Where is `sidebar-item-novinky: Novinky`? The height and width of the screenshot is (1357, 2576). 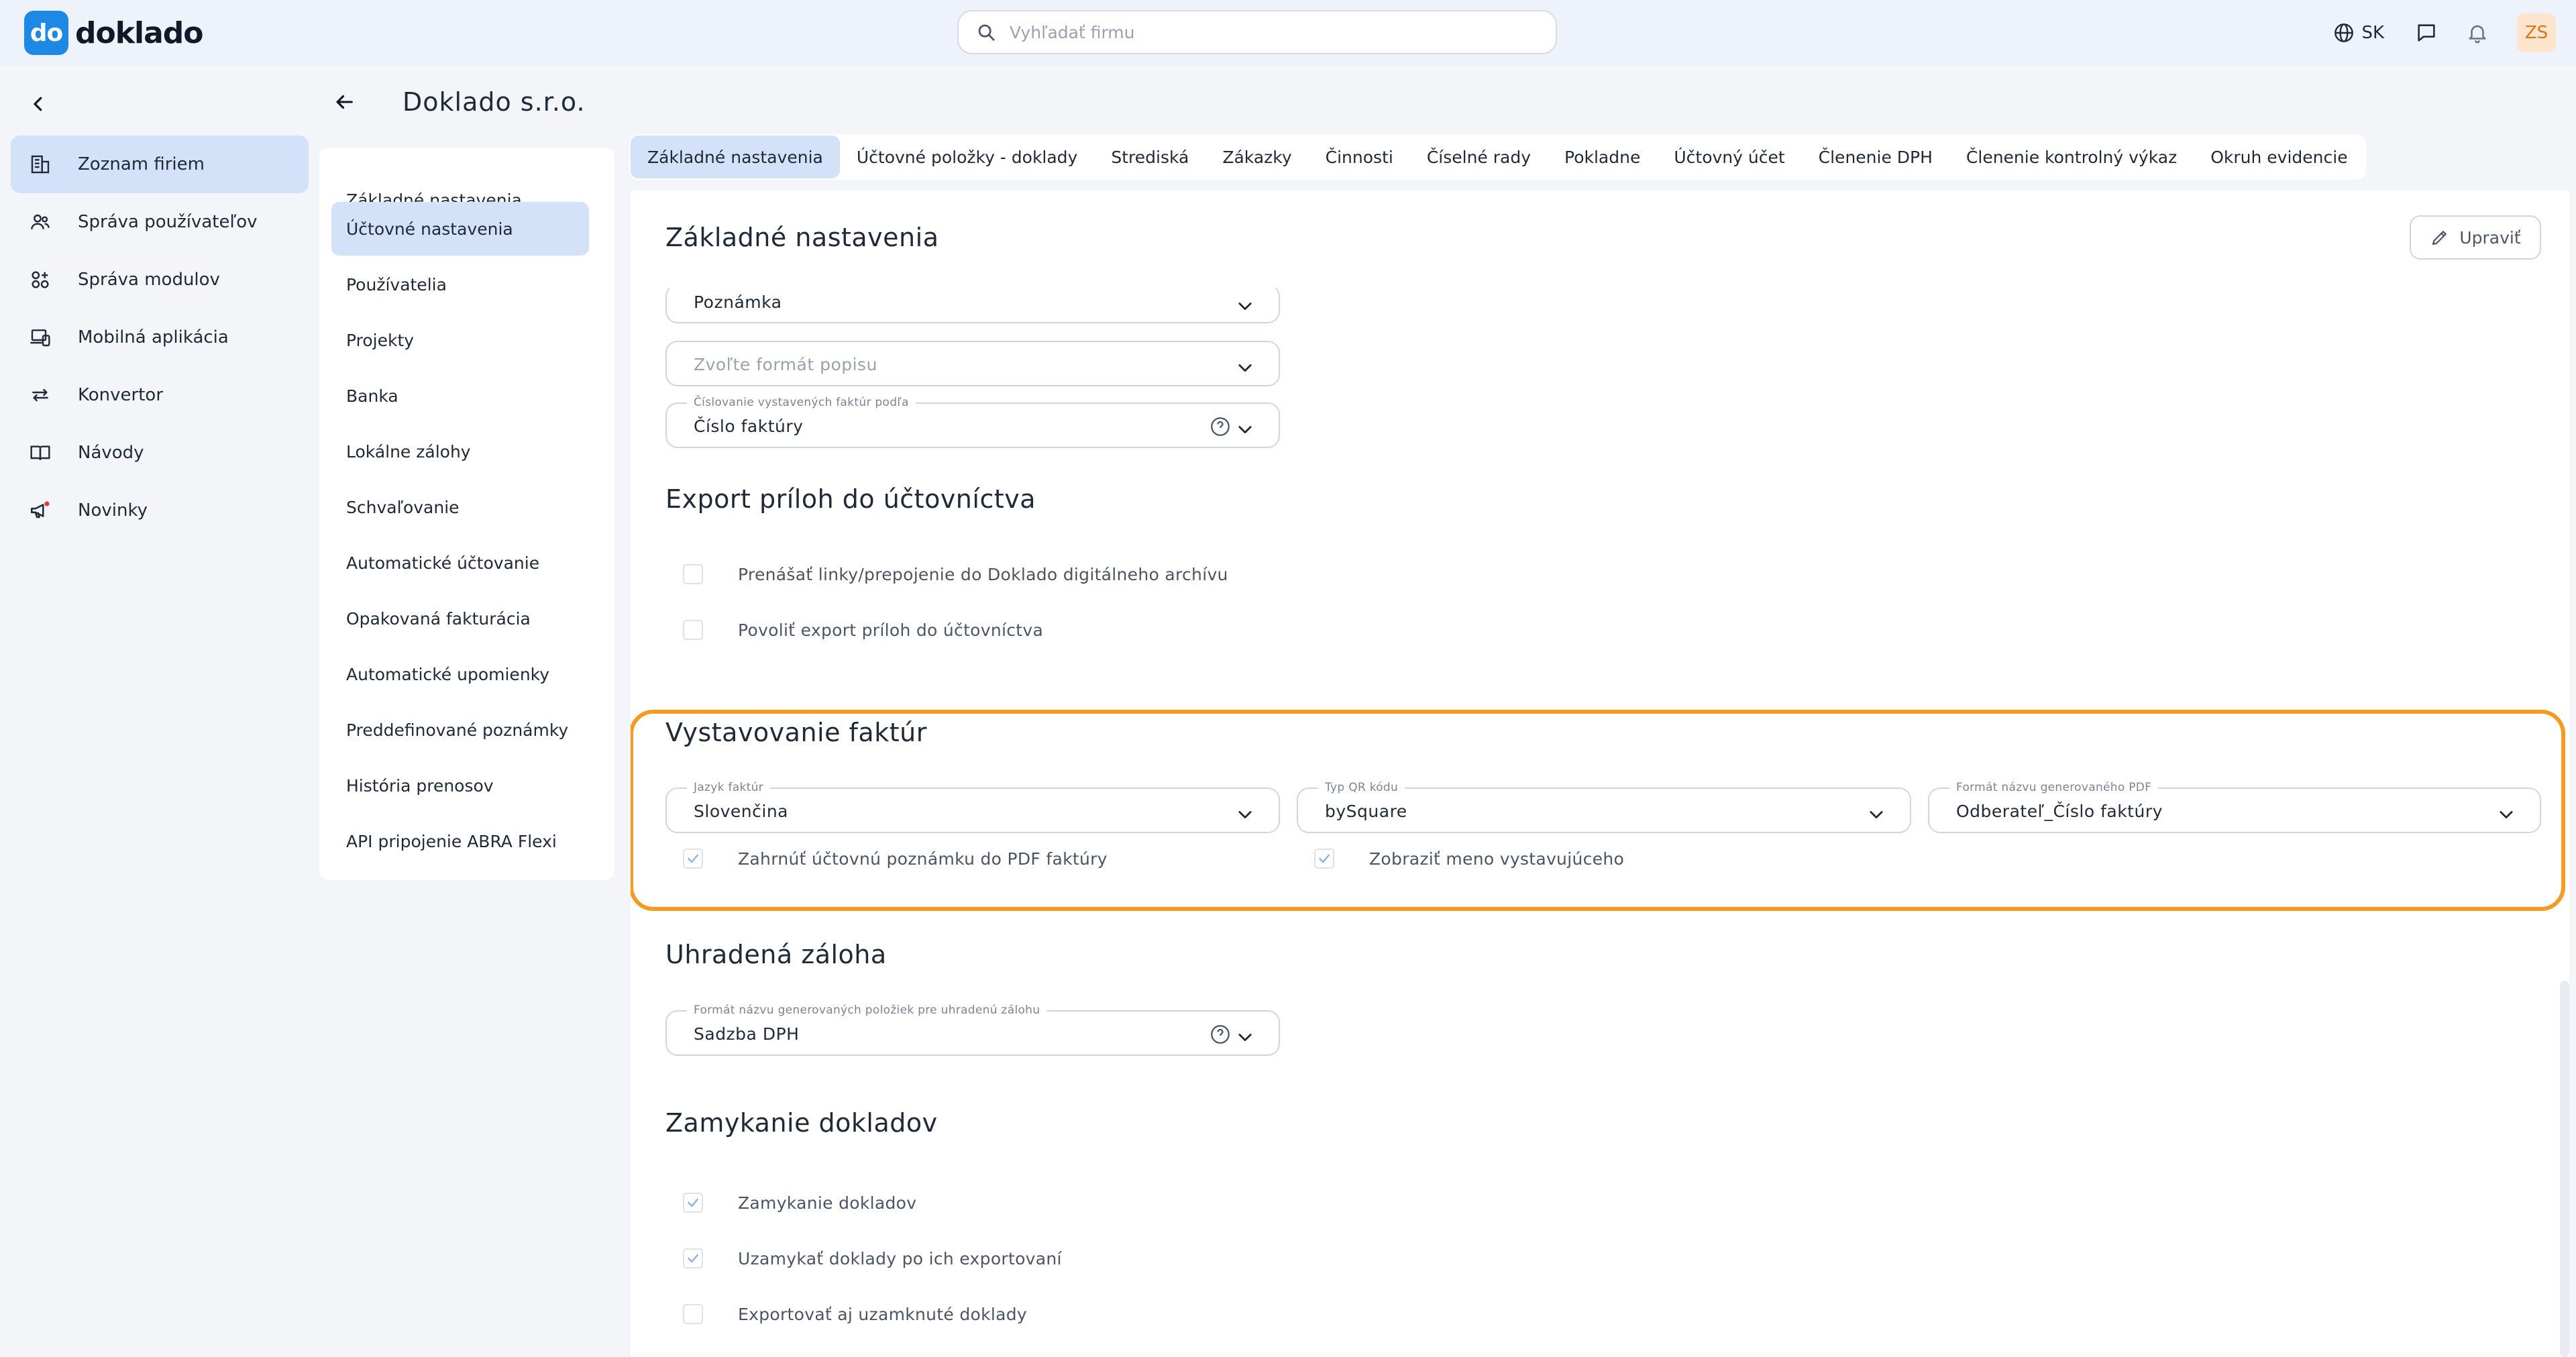
sidebar-item-novinky: Novinky is located at coordinates (160, 510).